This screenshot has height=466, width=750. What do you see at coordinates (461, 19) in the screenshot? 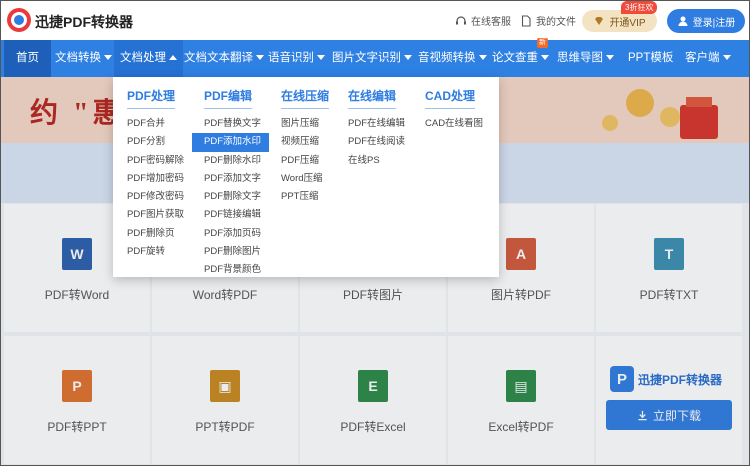
I see `headset-icon` at bounding box center [461, 19].